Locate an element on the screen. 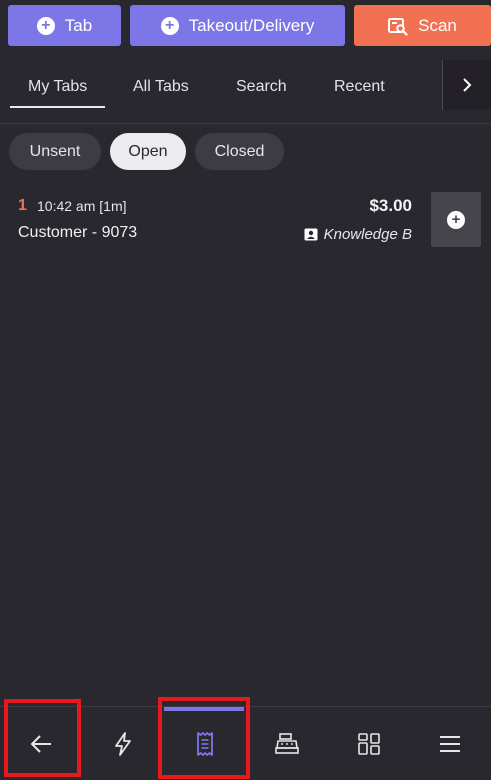  filter-unsent: Unsent is located at coordinates (55, 151).